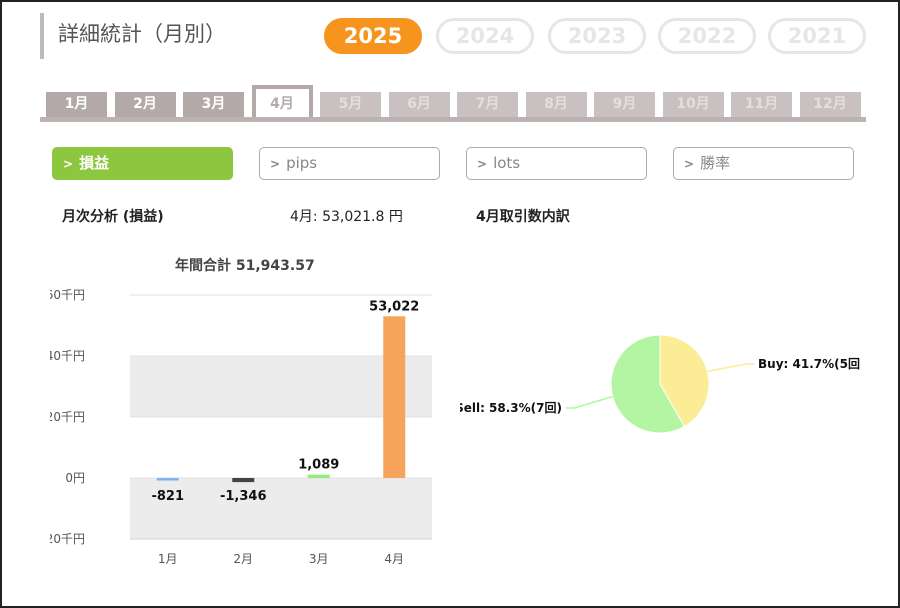 The width and height of the screenshot is (900, 608). What do you see at coordinates (67, 356) in the screenshot?
I see `y-tick-label: 40千円` at bounding box center [67, 356].